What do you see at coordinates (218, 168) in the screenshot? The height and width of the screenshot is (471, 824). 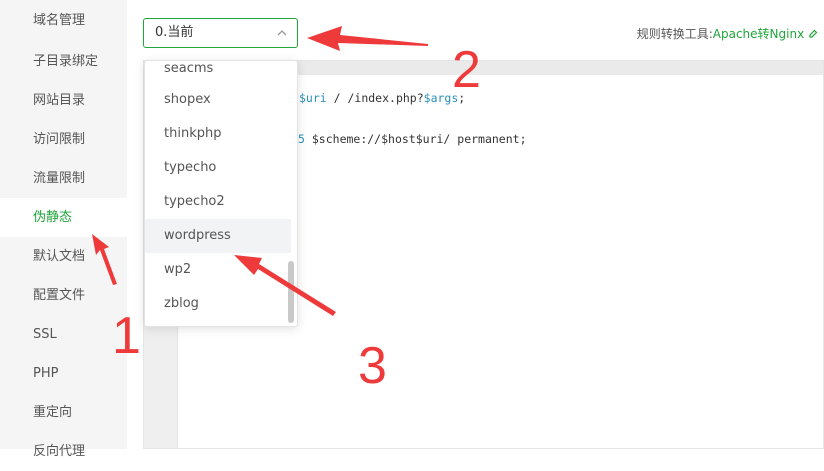 I see `dropdown-option: typecho` at bounding box center [218, 168].